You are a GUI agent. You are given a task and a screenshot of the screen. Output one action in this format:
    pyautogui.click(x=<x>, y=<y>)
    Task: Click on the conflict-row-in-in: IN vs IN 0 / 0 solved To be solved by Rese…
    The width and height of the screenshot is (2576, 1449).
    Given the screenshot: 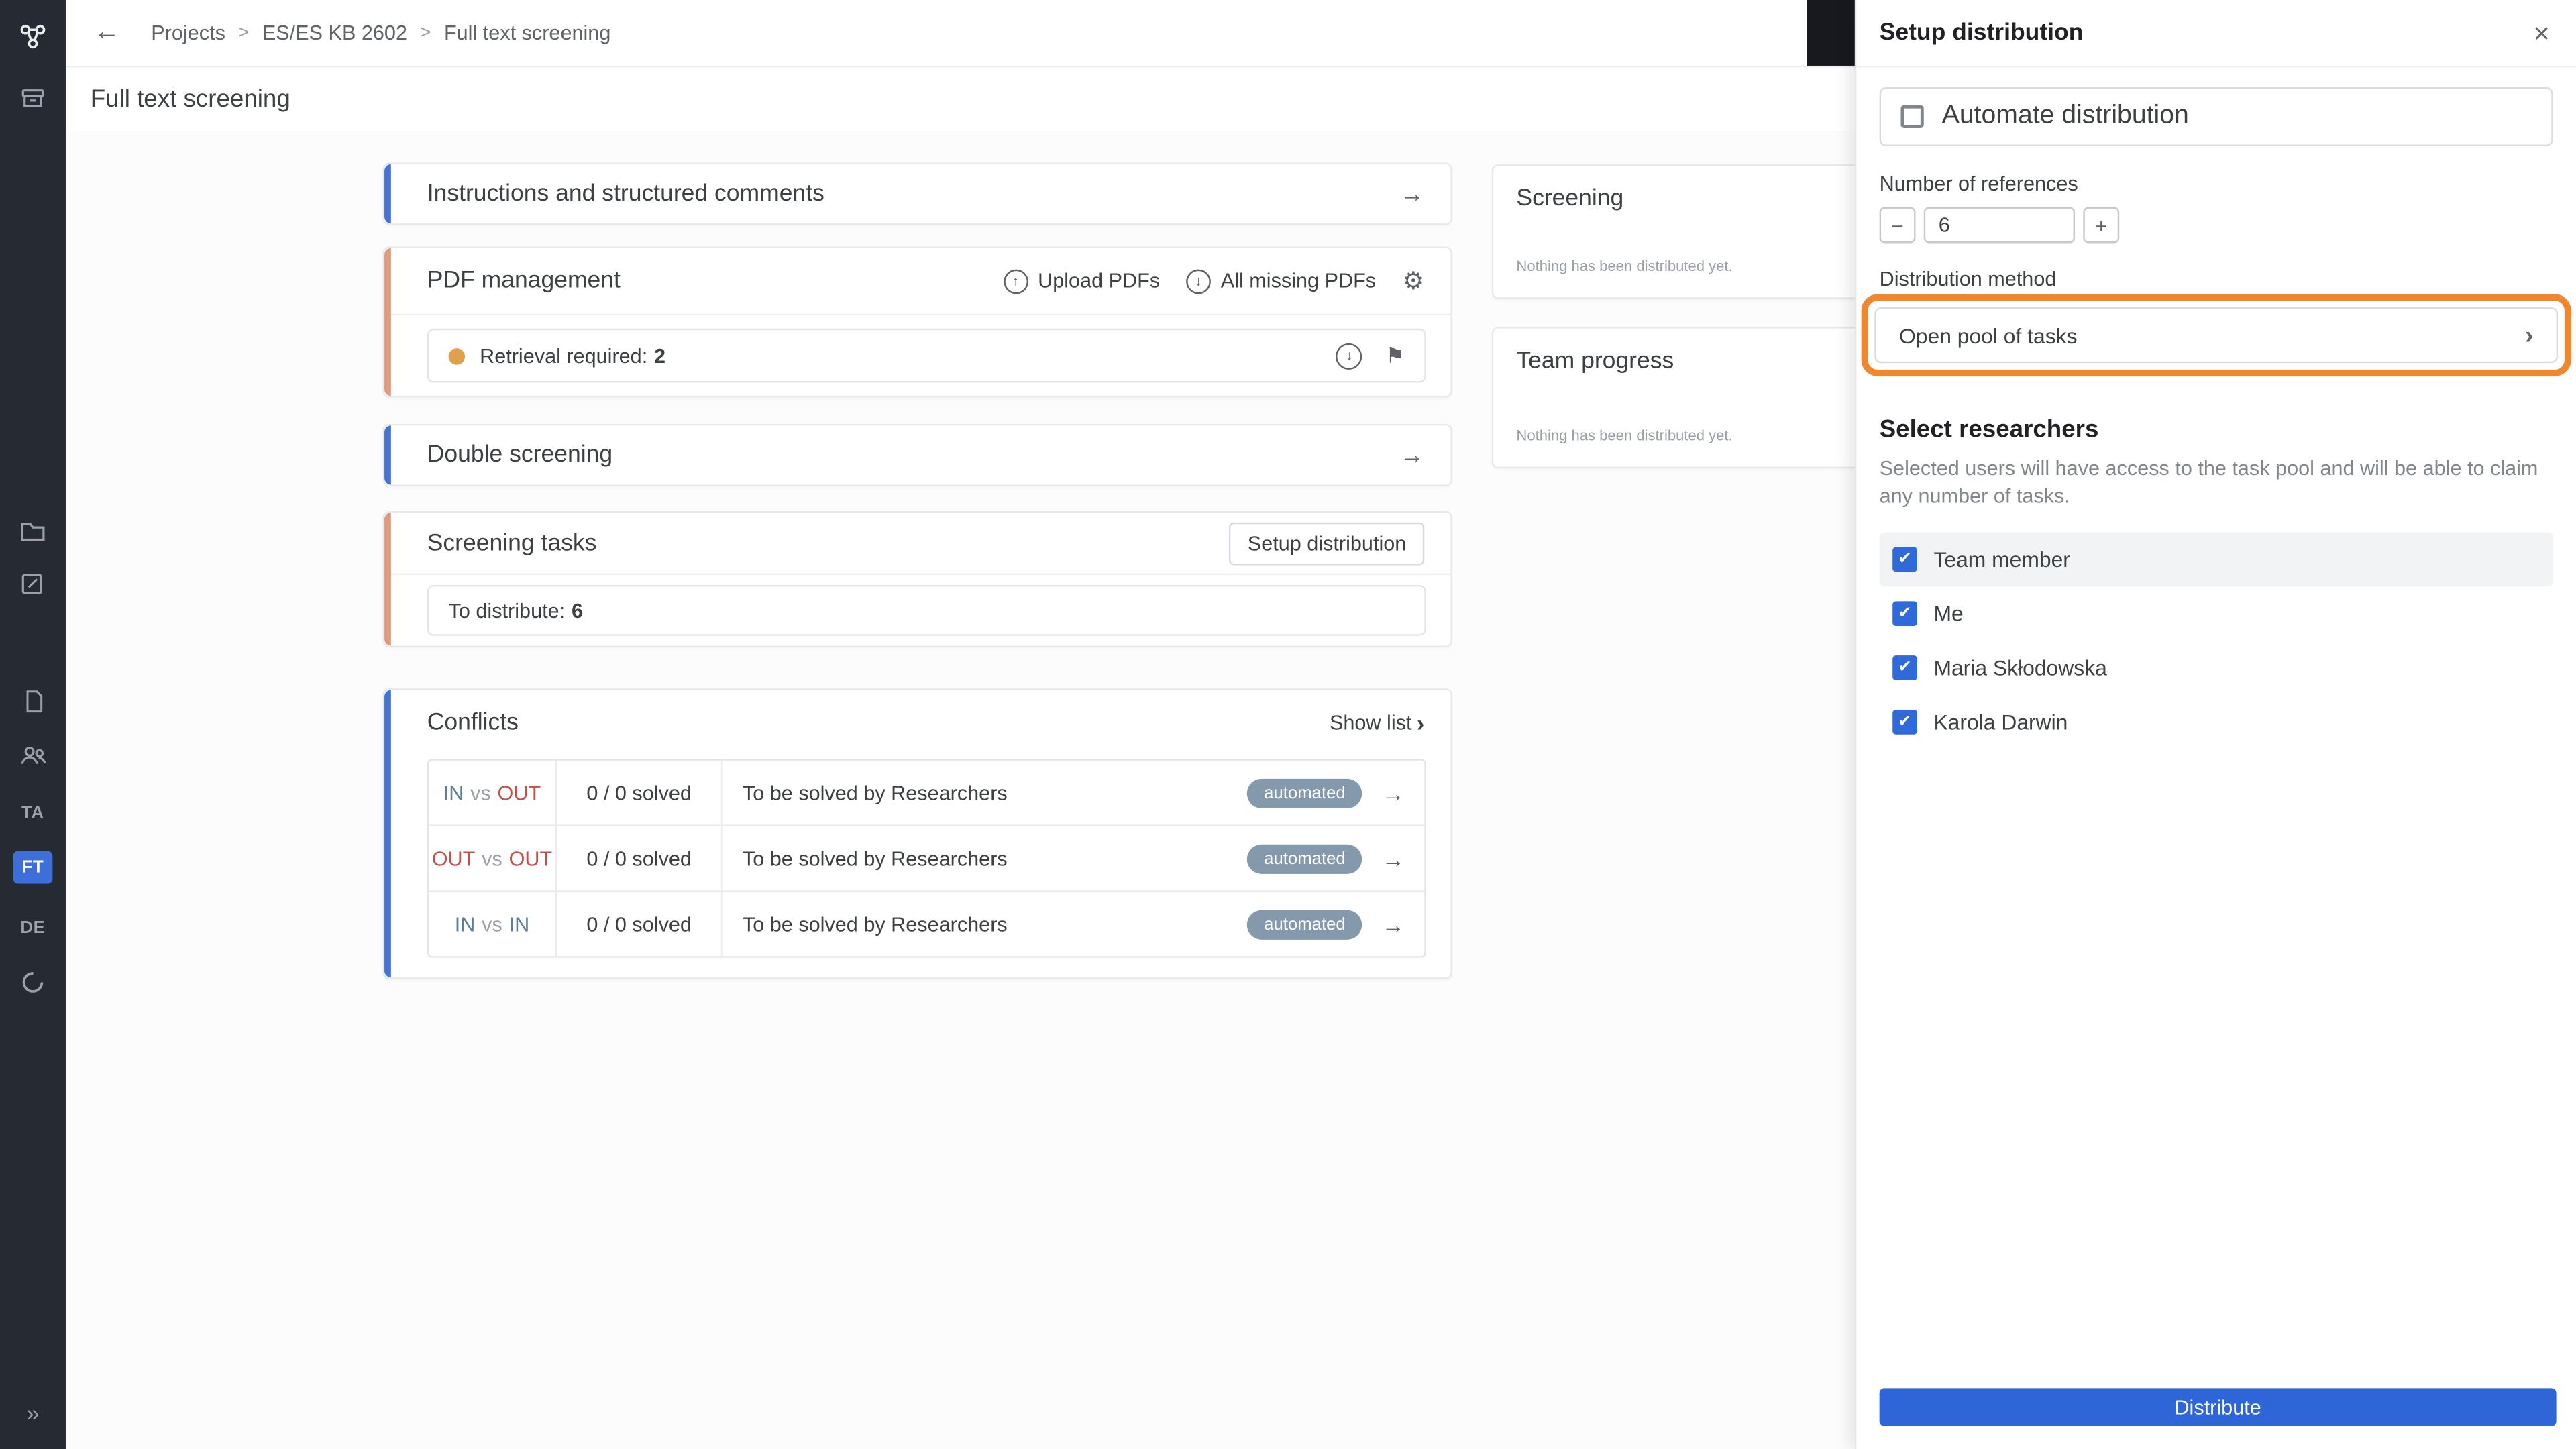 What is the action you would take?
    pyautogui.click(x=927, y=923)
    